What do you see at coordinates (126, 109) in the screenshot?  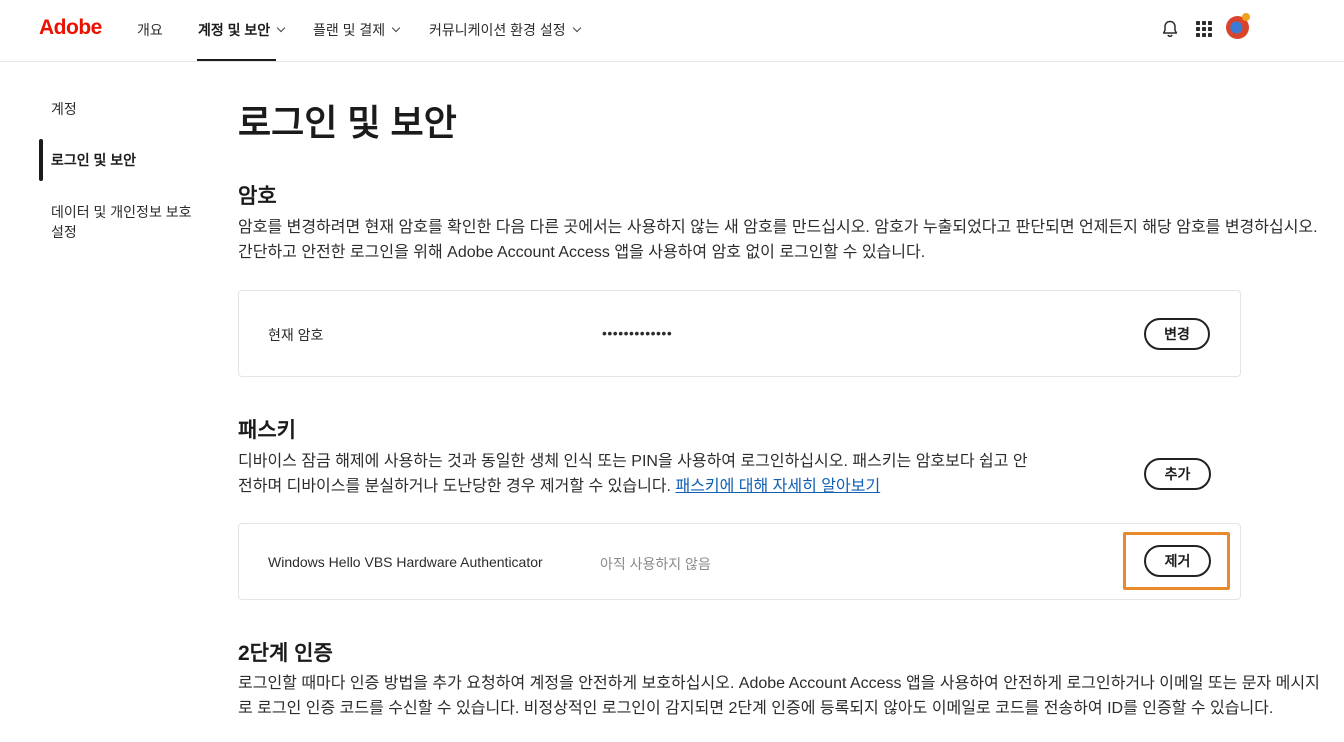 I see `sidebar-item-account: 계정` at bounding box center [126, 109].